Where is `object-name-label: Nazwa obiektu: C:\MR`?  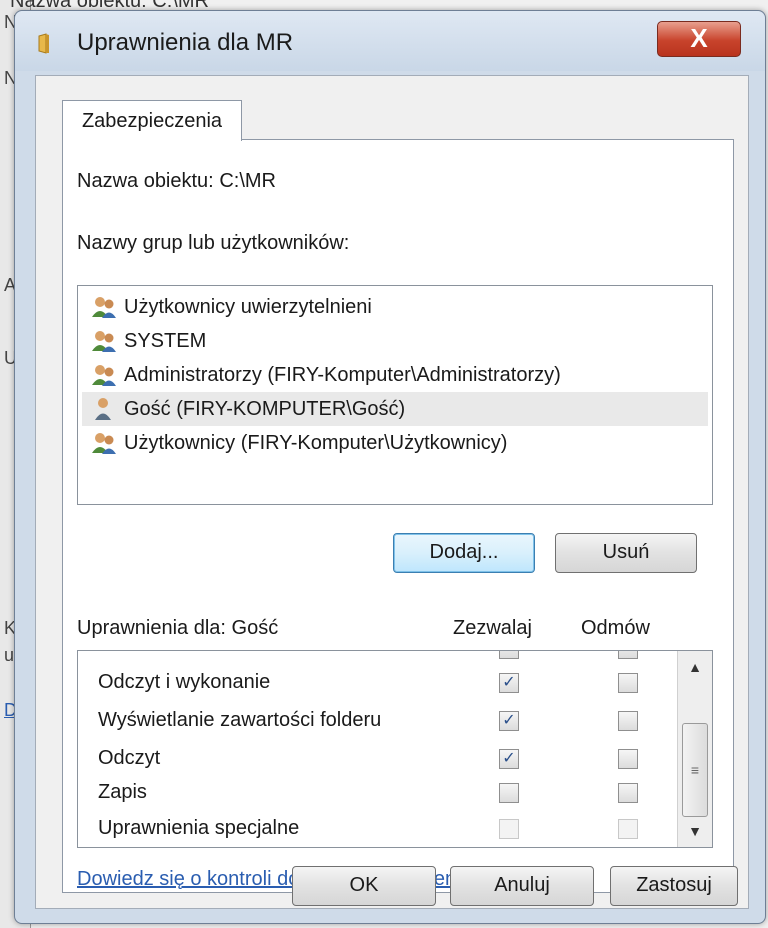
object-name-label: Nazwa obiektu: C:\MR is located at coordinates (176, 181).